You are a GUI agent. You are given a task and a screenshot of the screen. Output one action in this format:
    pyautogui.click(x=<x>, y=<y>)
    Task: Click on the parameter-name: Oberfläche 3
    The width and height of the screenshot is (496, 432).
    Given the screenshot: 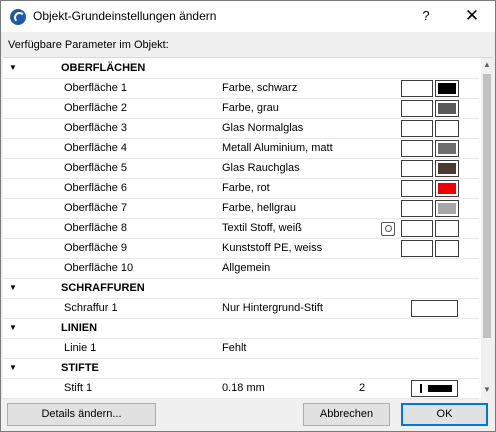 What is the action you would take?
    pyautogui.click(x=95, y=128)
    